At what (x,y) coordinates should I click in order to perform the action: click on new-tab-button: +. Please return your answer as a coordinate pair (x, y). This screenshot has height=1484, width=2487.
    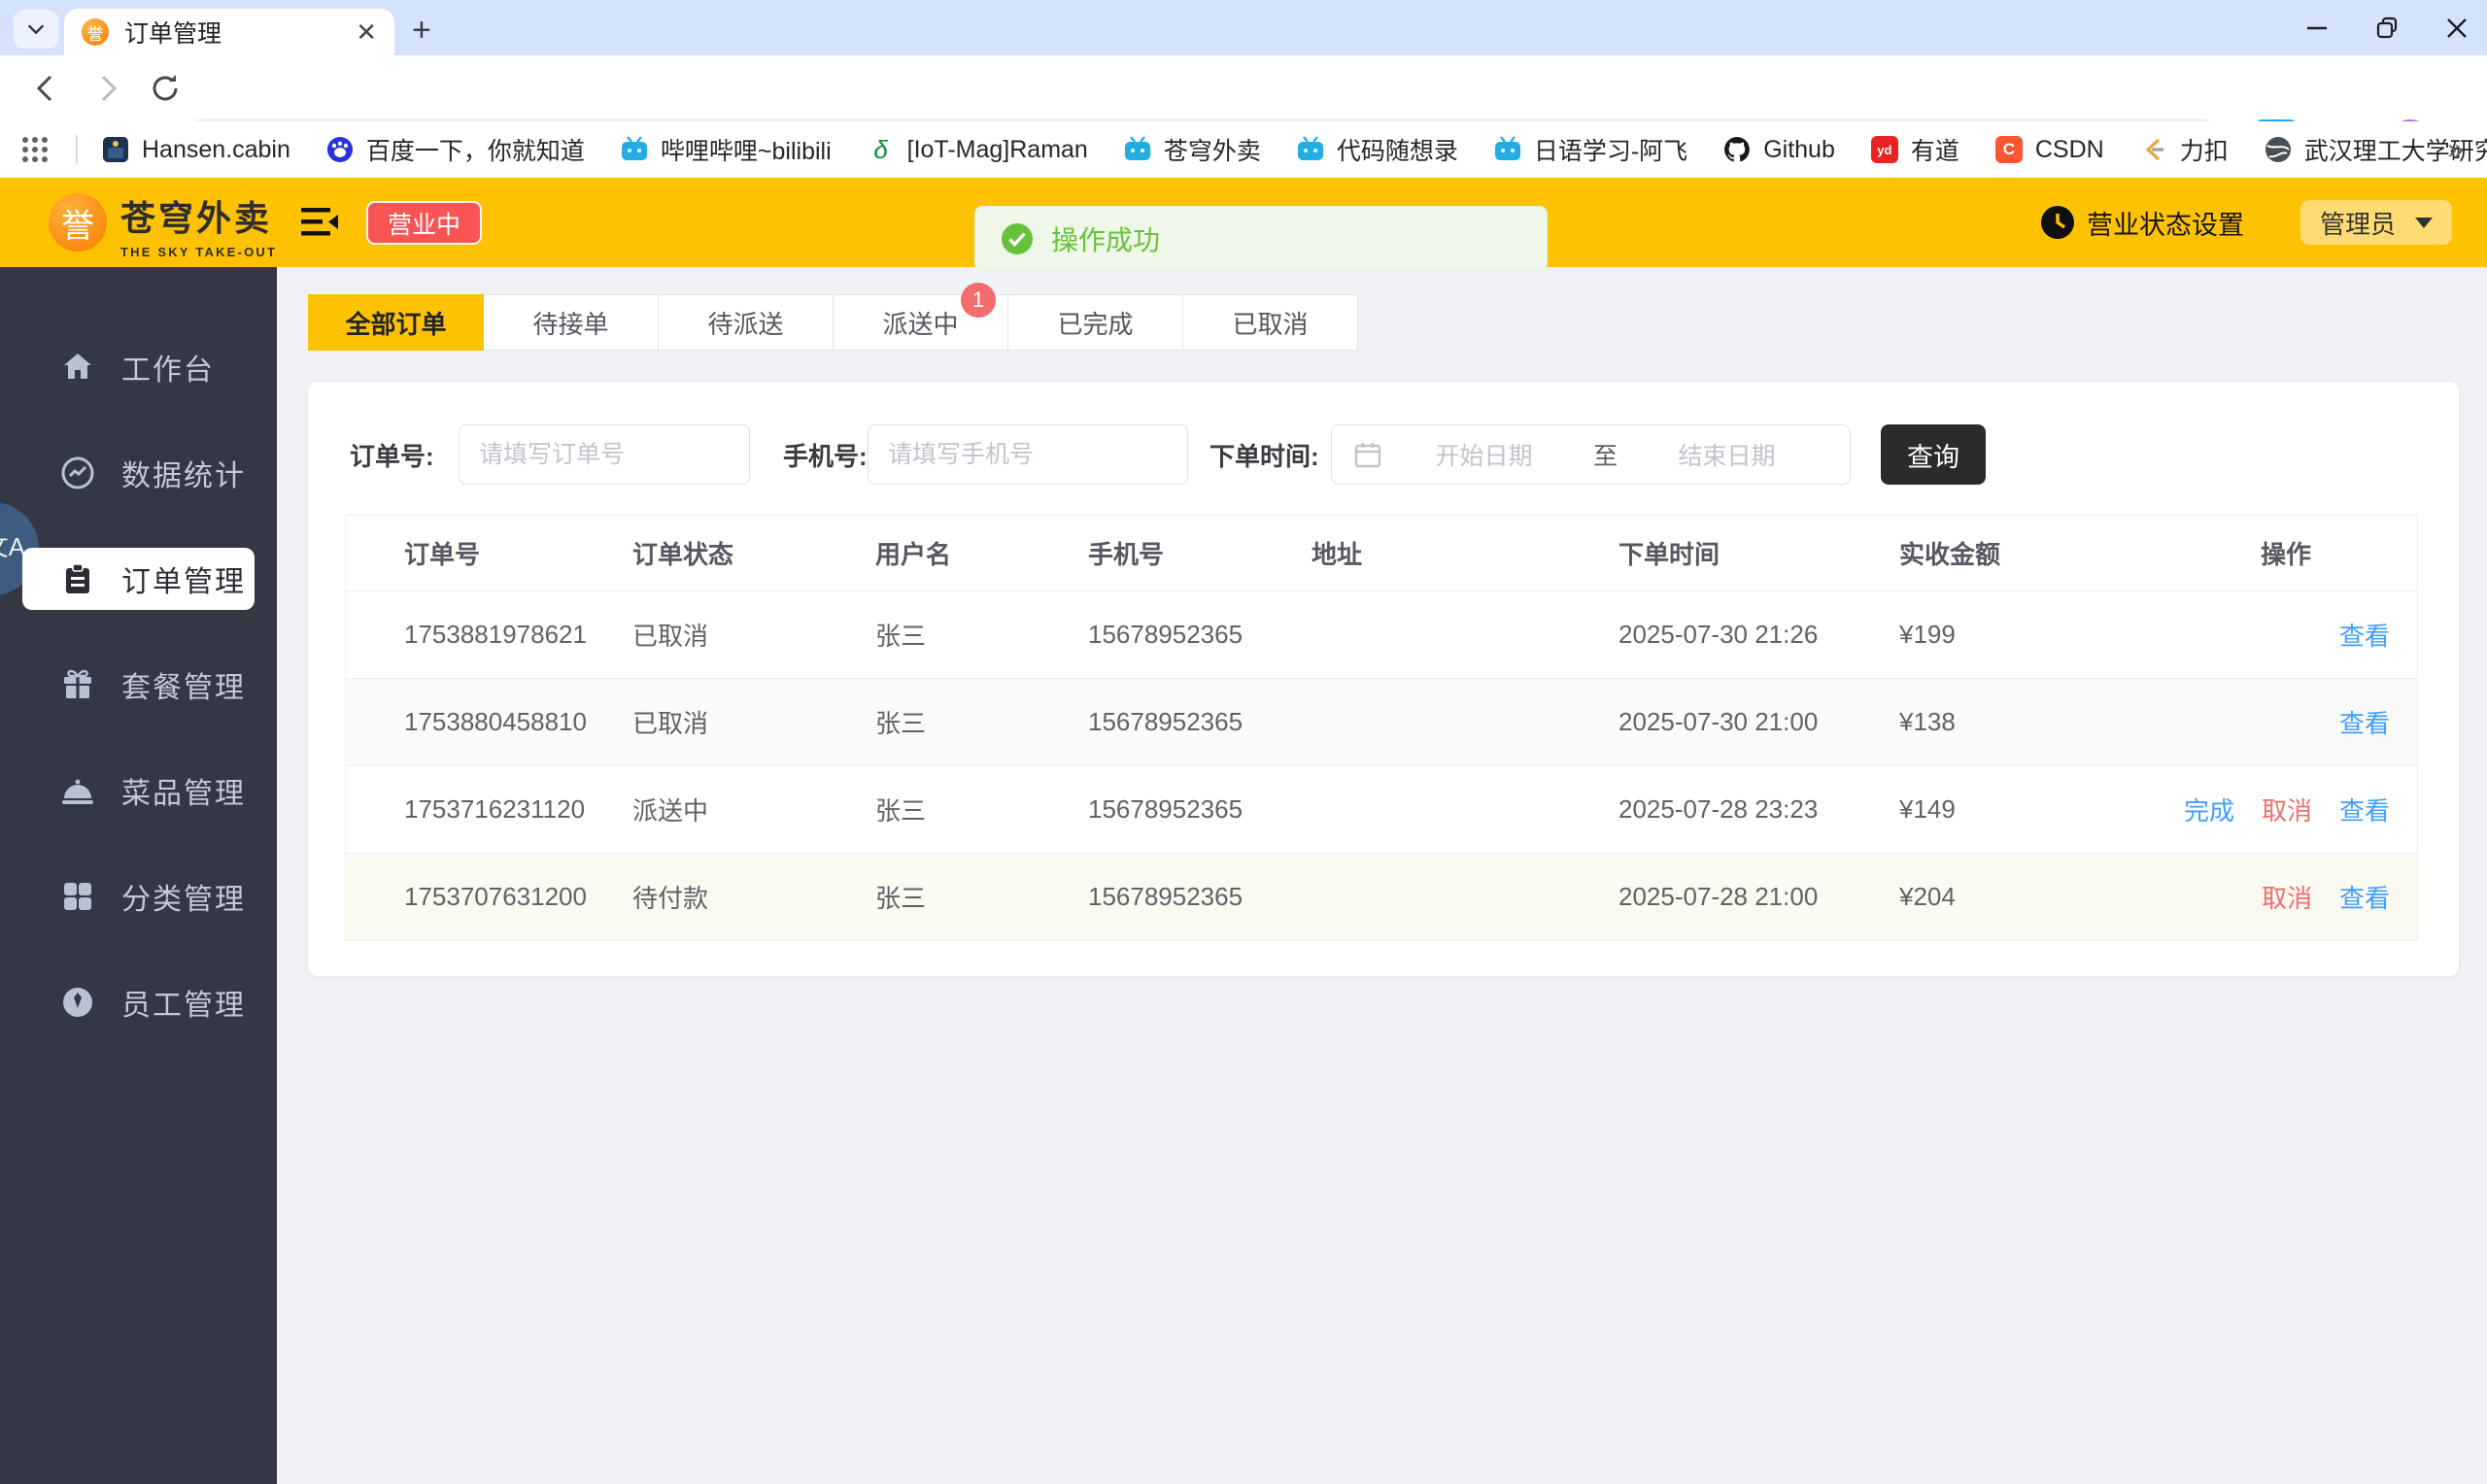
    Looking at the image, I should click on (421, 31).